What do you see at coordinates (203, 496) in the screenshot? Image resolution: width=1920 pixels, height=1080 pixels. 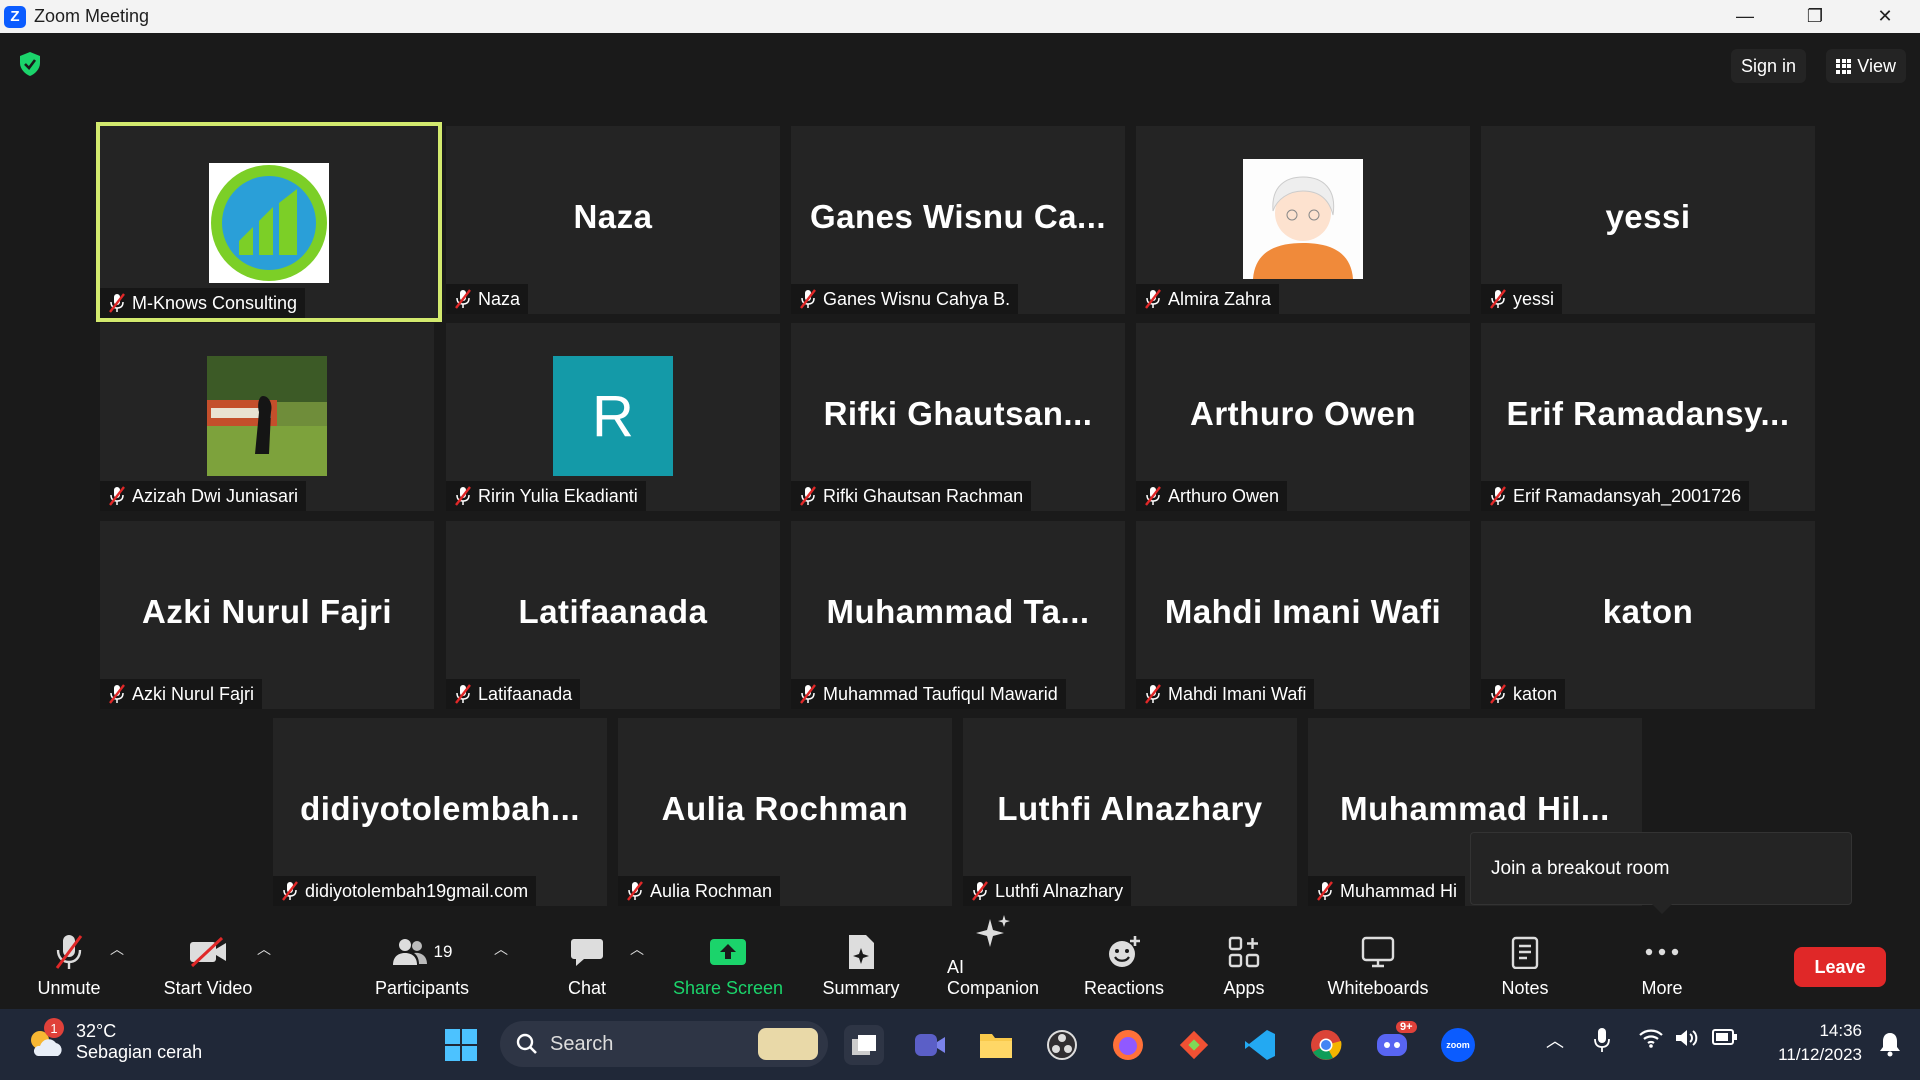 I see `participant-name-label: Azizah Dwi Juniasari` at bounding box center [203, 496].